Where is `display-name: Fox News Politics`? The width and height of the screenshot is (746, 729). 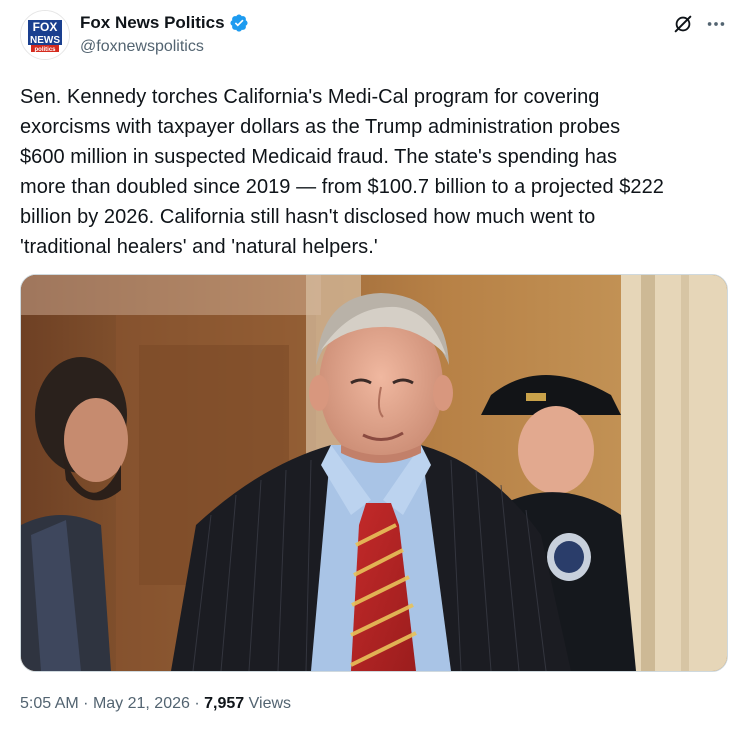
display-name: Fox News Politics is located at coordinates (152, 23).